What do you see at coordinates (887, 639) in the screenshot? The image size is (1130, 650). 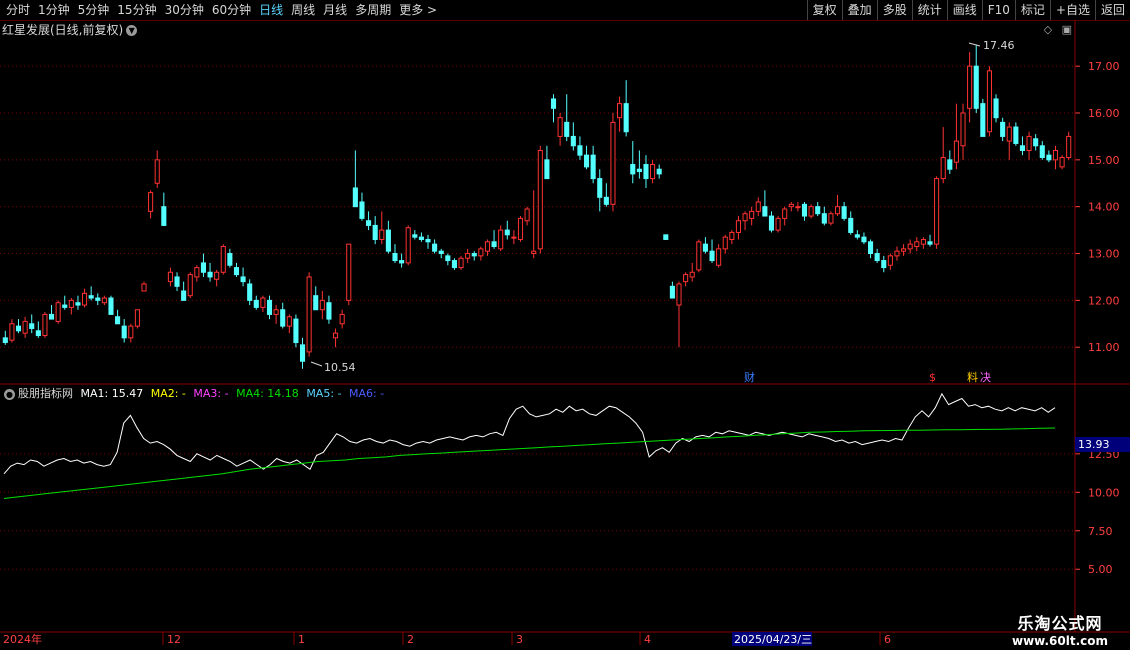 I see `x-label-jun: 6` at bounding box center [887, 639].